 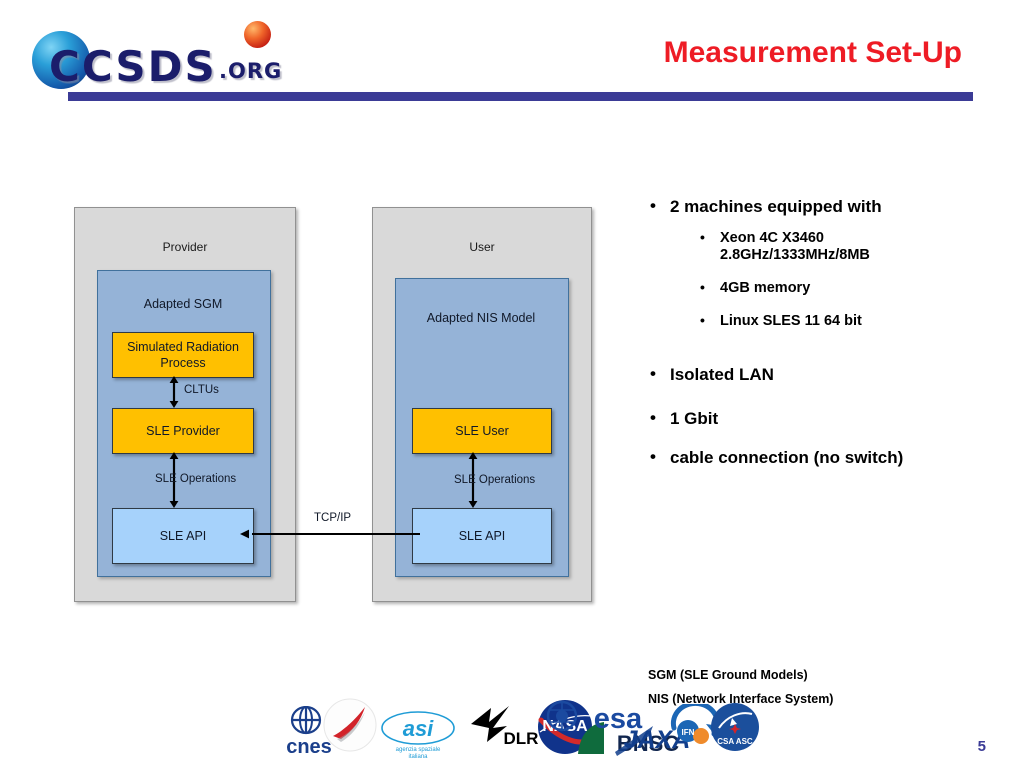 What do you see at coordinates (981, 746) in the screenshot?
I see `page-number: 5` at bounding box center [981, 746].